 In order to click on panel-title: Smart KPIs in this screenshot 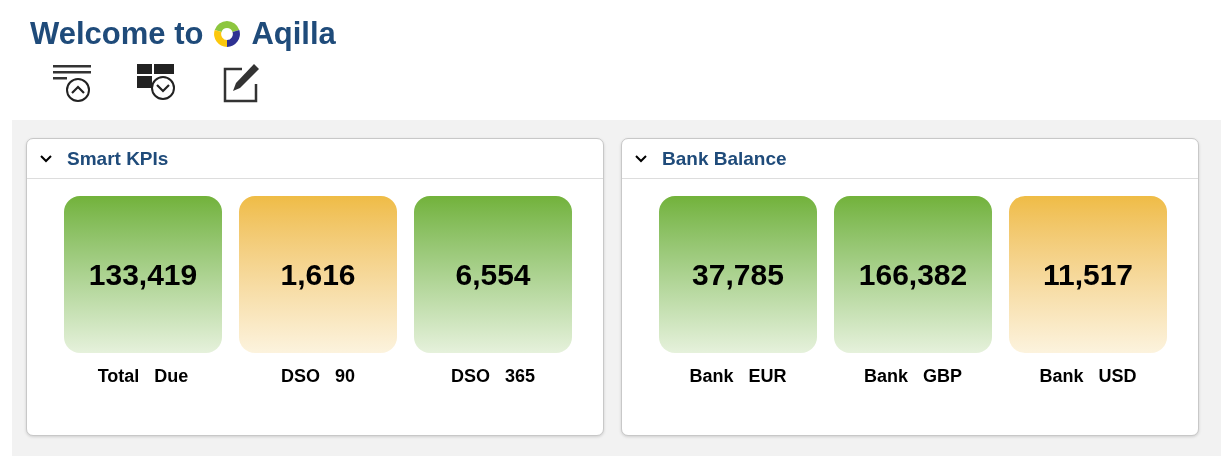, I will do `click(118, 158)`.